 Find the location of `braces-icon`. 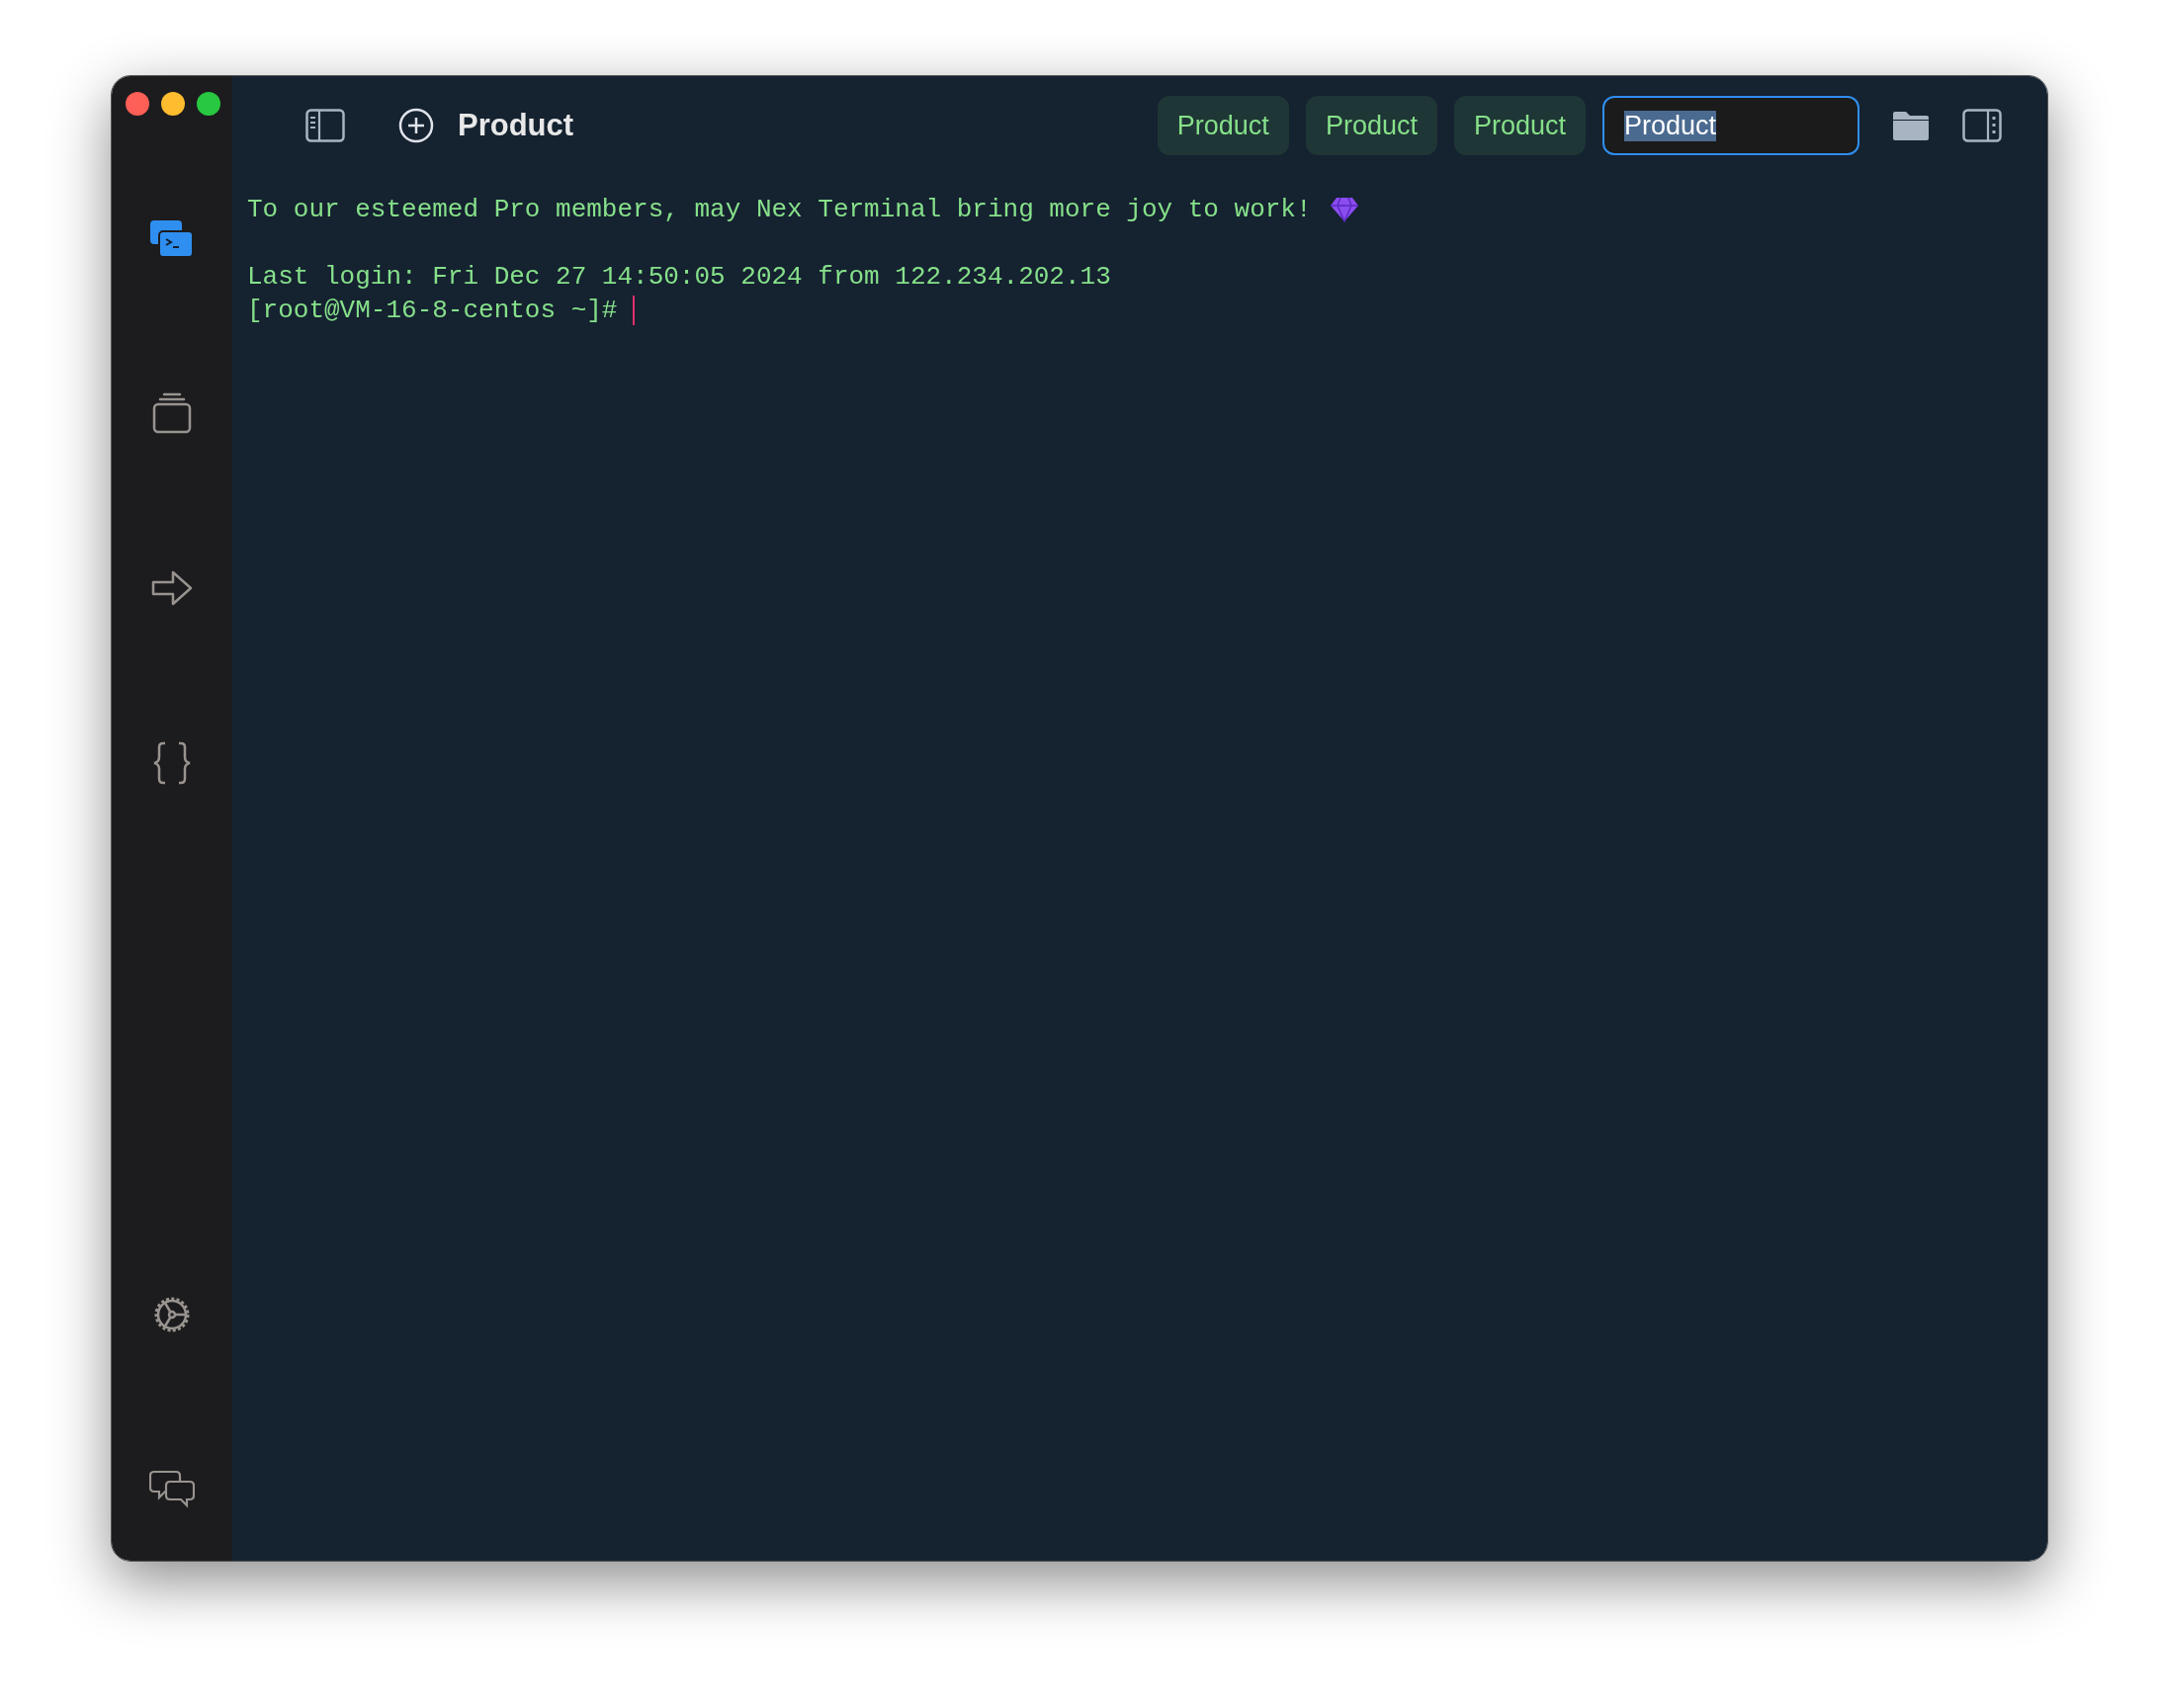

braces-icon is located at coordinates (172, 762).